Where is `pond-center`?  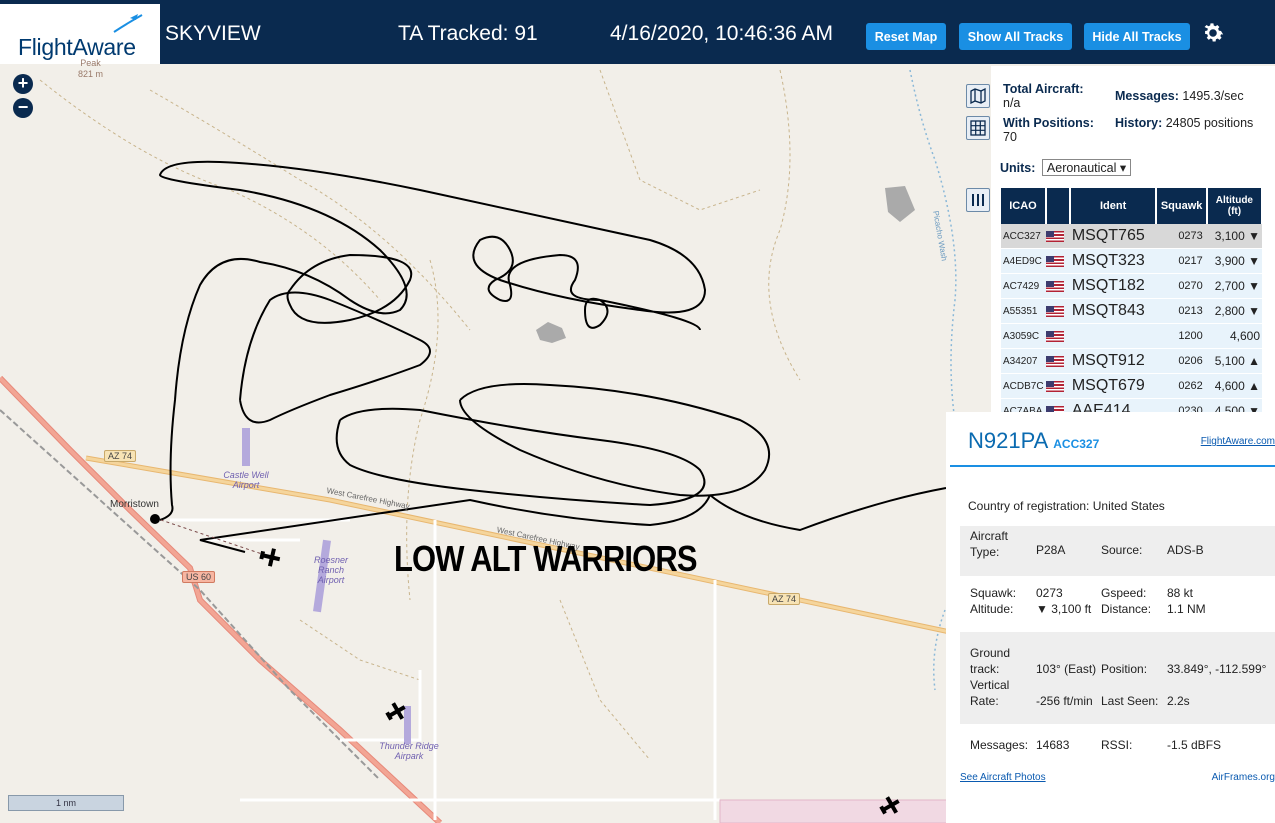
pond-center is located at coordinates (551, 332).